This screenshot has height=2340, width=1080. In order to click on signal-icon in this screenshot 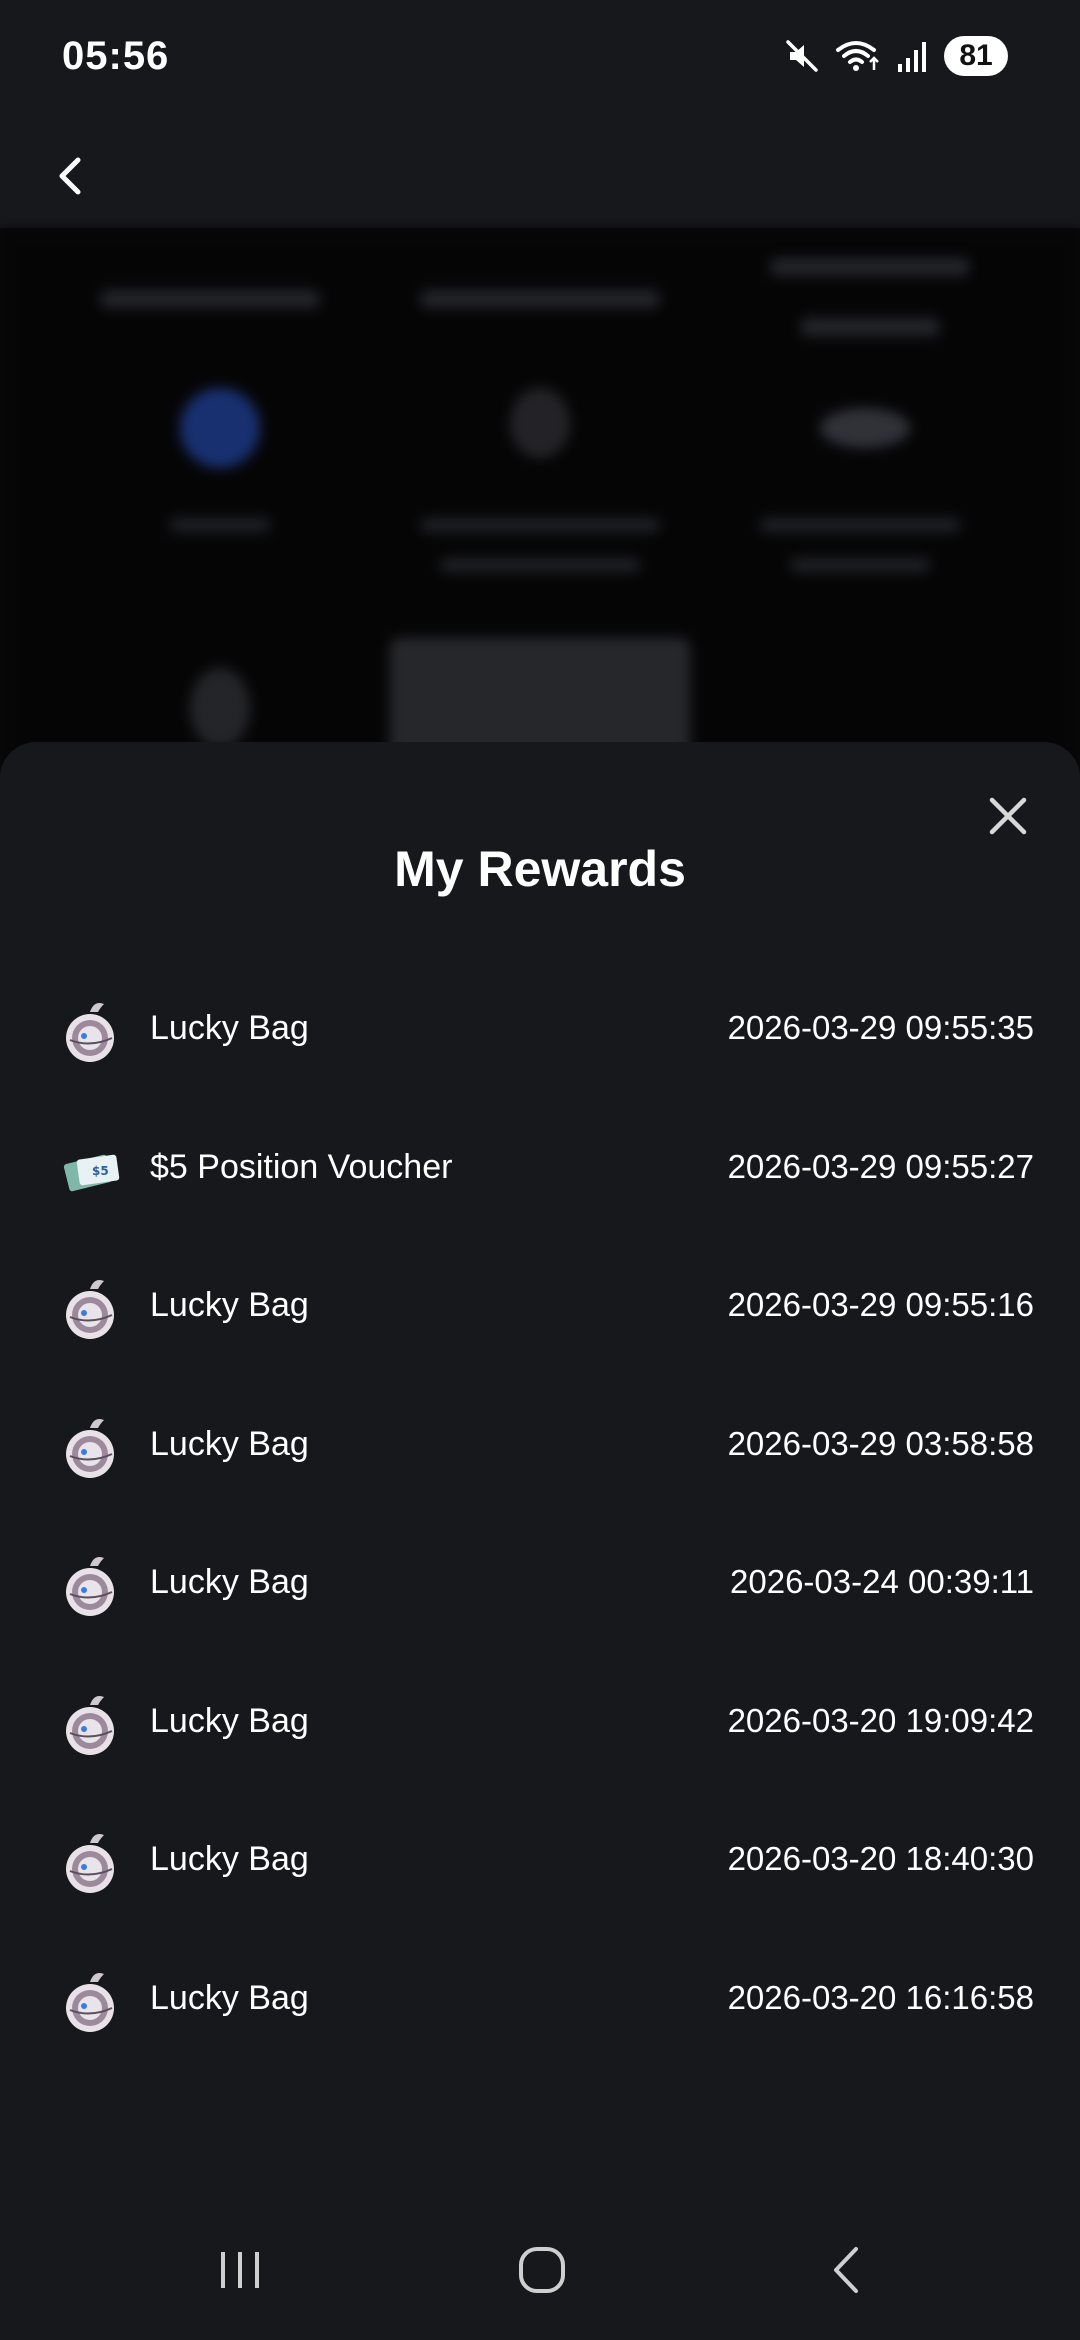, I will do `click(913, 56)`.